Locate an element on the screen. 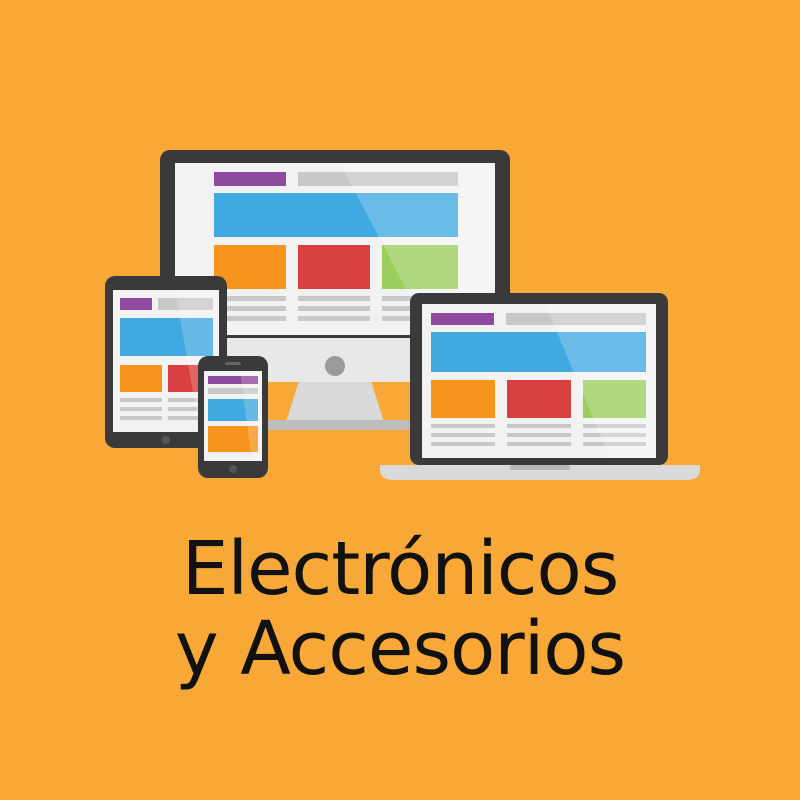 This screenshot has height=800, width=800. laptop-icon is located at coordinates (540, 386).